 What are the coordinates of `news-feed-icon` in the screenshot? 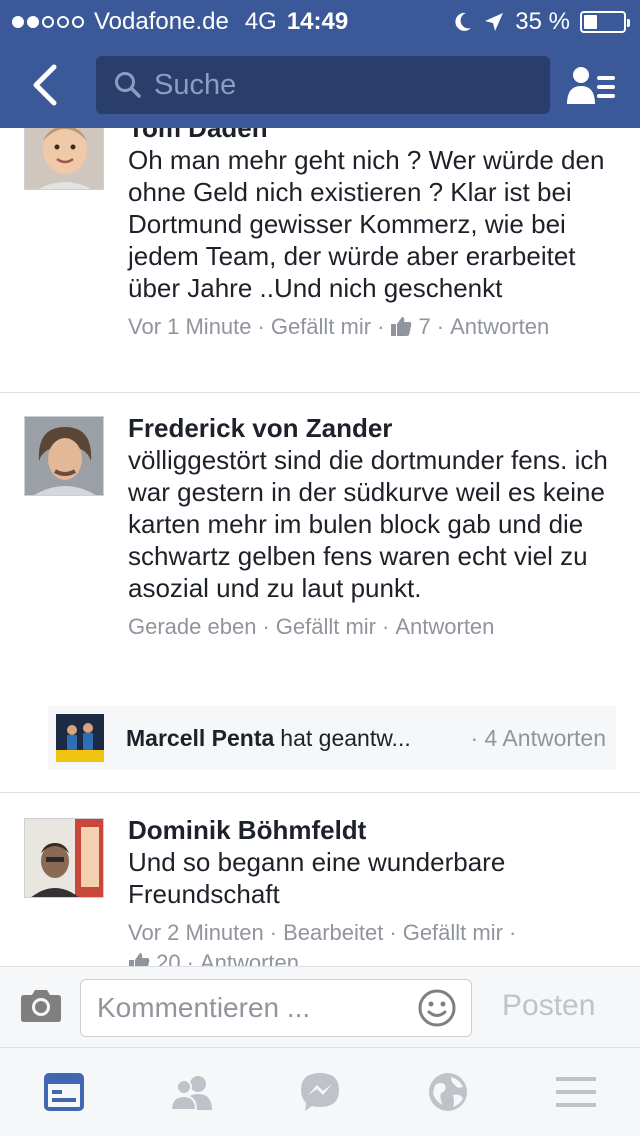 It's located at (64, 1092).